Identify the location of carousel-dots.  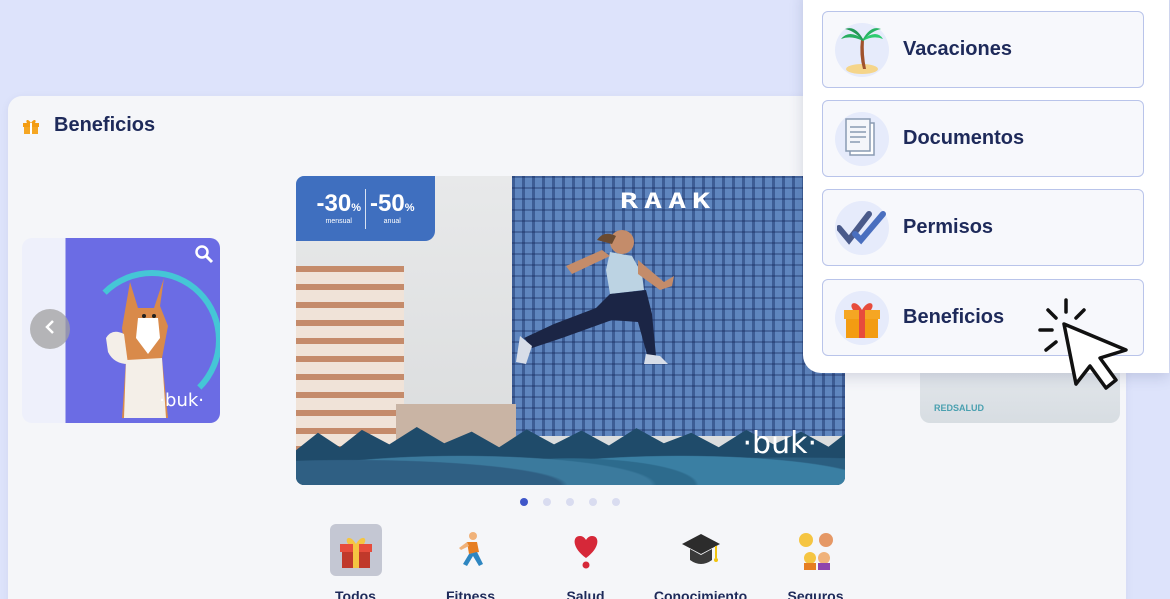
(570, 502).